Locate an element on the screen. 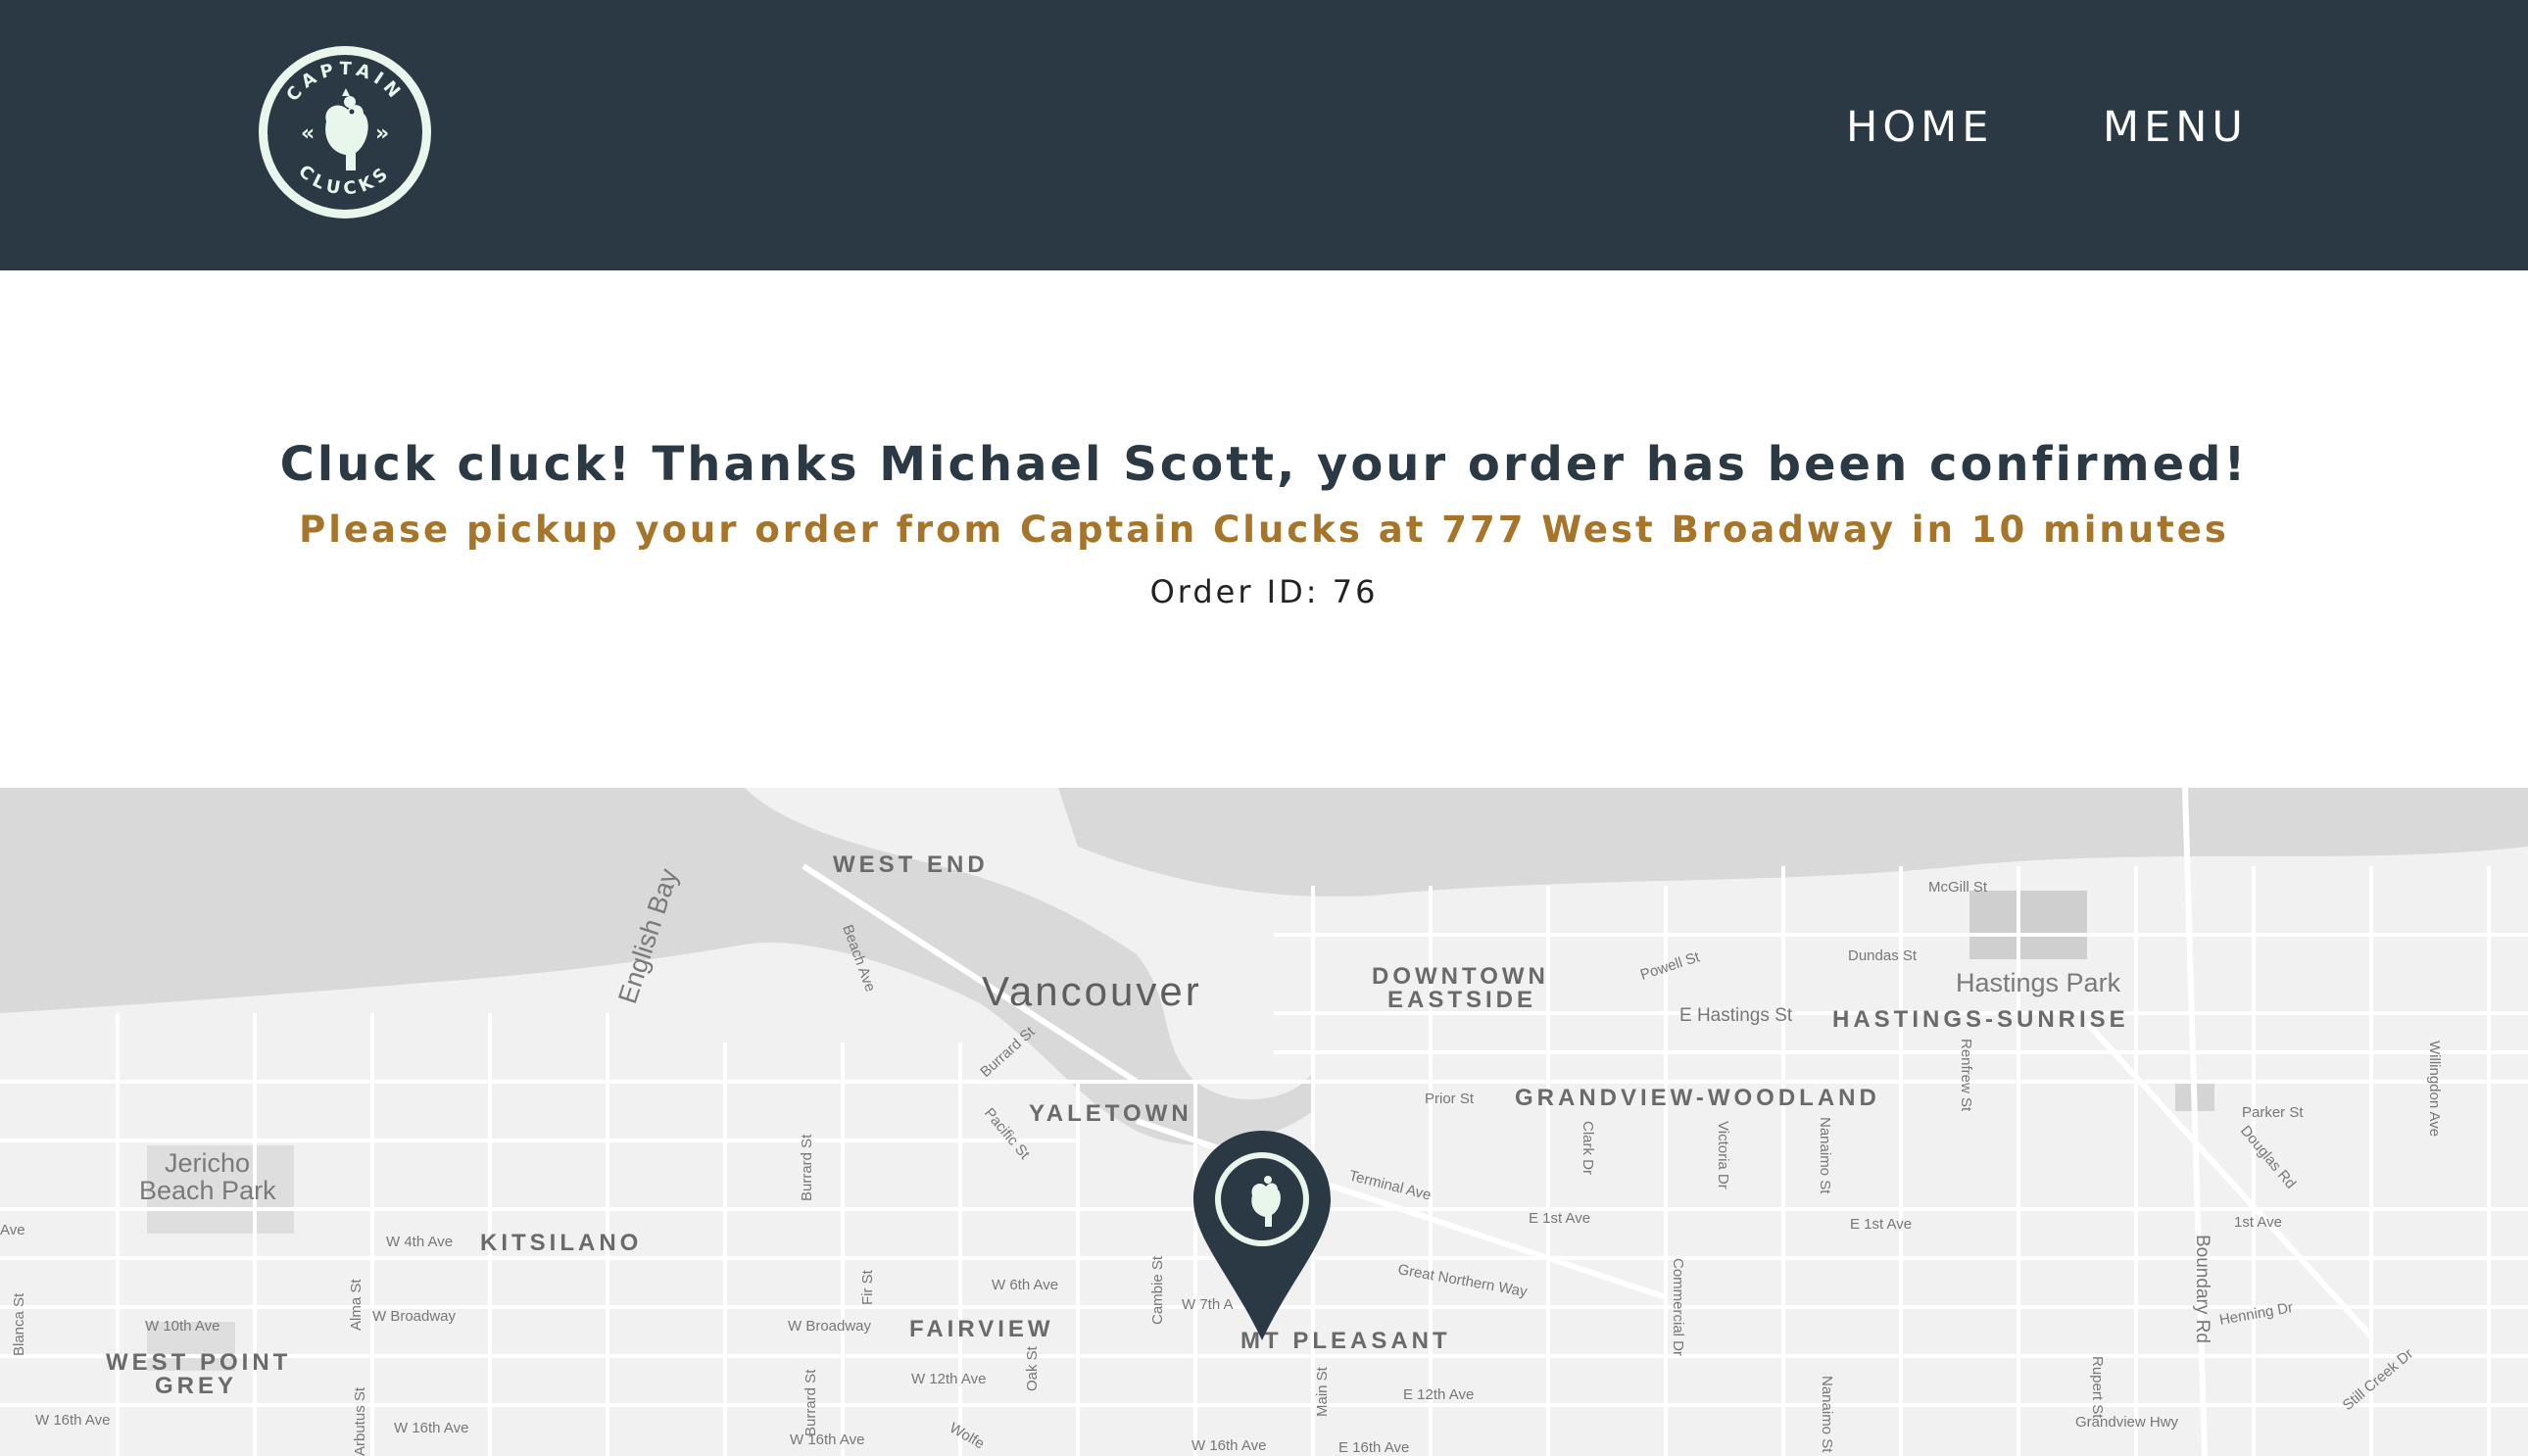  street-label: Boundary Rd is located at coordinates (2202, 1289).